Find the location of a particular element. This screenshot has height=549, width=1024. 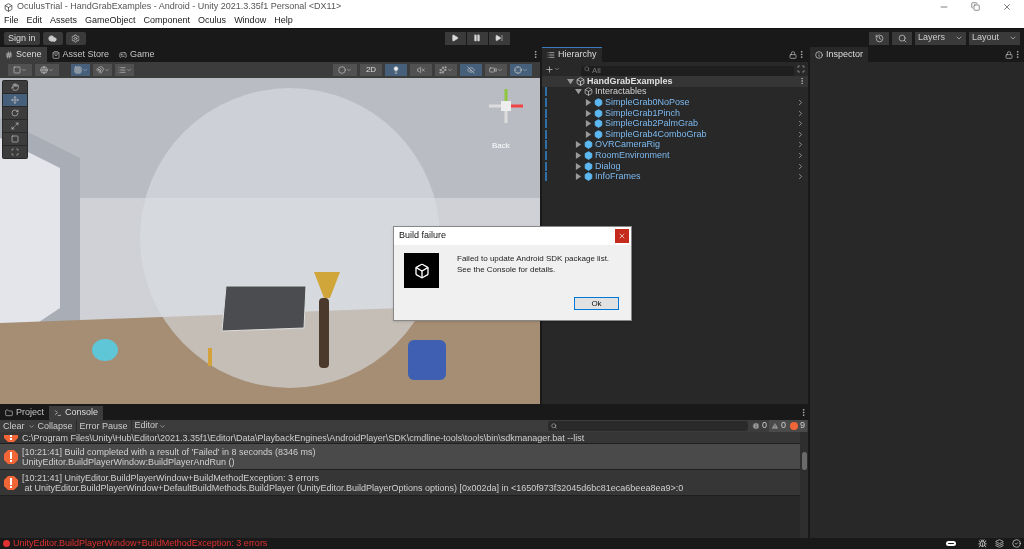

headset-icon is located at coordinates (951, 543).